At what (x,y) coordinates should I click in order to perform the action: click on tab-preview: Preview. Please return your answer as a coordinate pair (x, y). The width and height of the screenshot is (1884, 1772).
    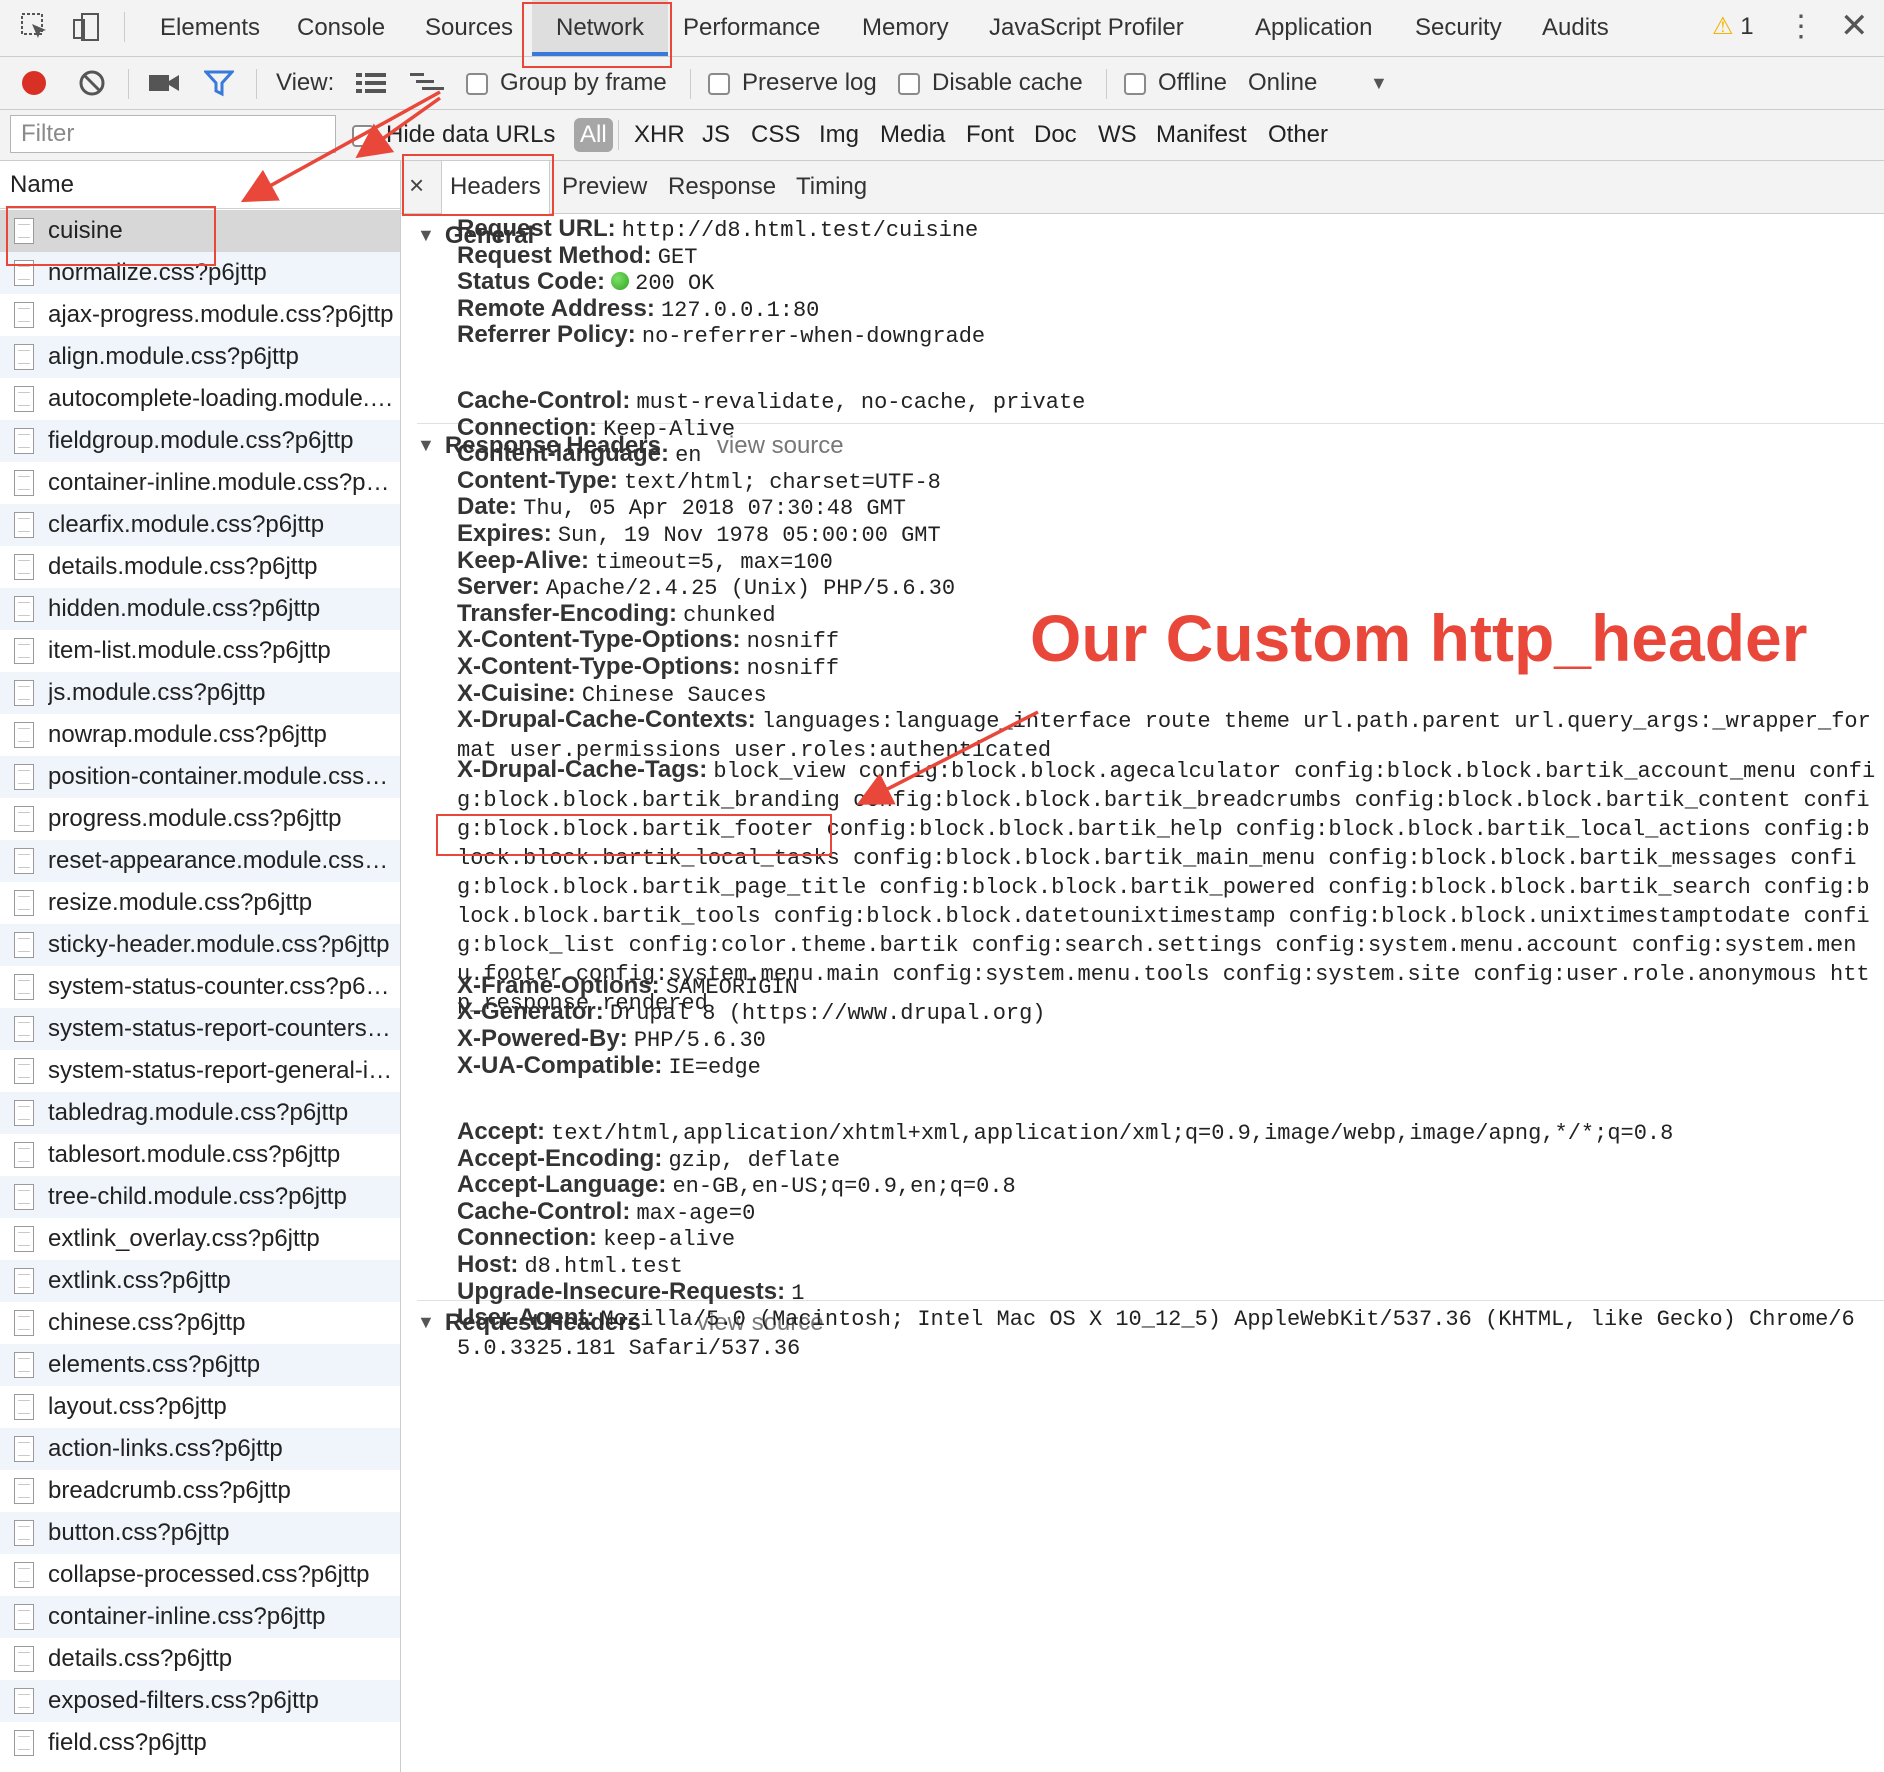
    Looking at the image, I should click on (604, 187).